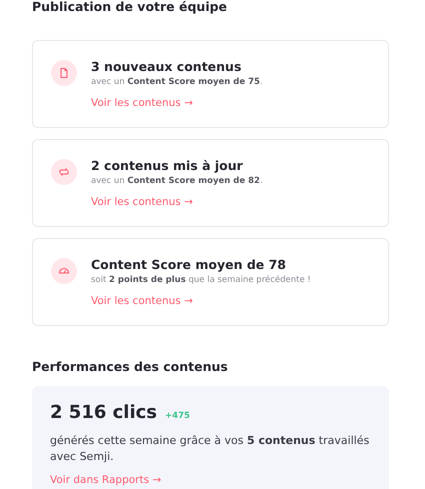 The image size is (425, 489). I want to click on clicks-delta: +475, so click(177, 416).